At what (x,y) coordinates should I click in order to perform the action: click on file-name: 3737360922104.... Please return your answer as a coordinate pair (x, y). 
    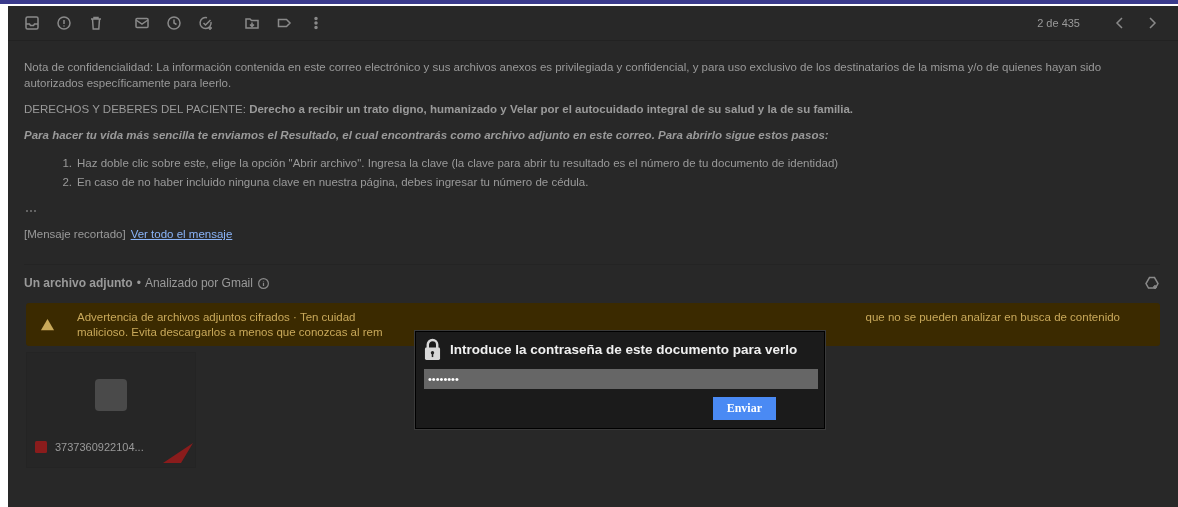
    Looking at the image, I should click on (99, 447).